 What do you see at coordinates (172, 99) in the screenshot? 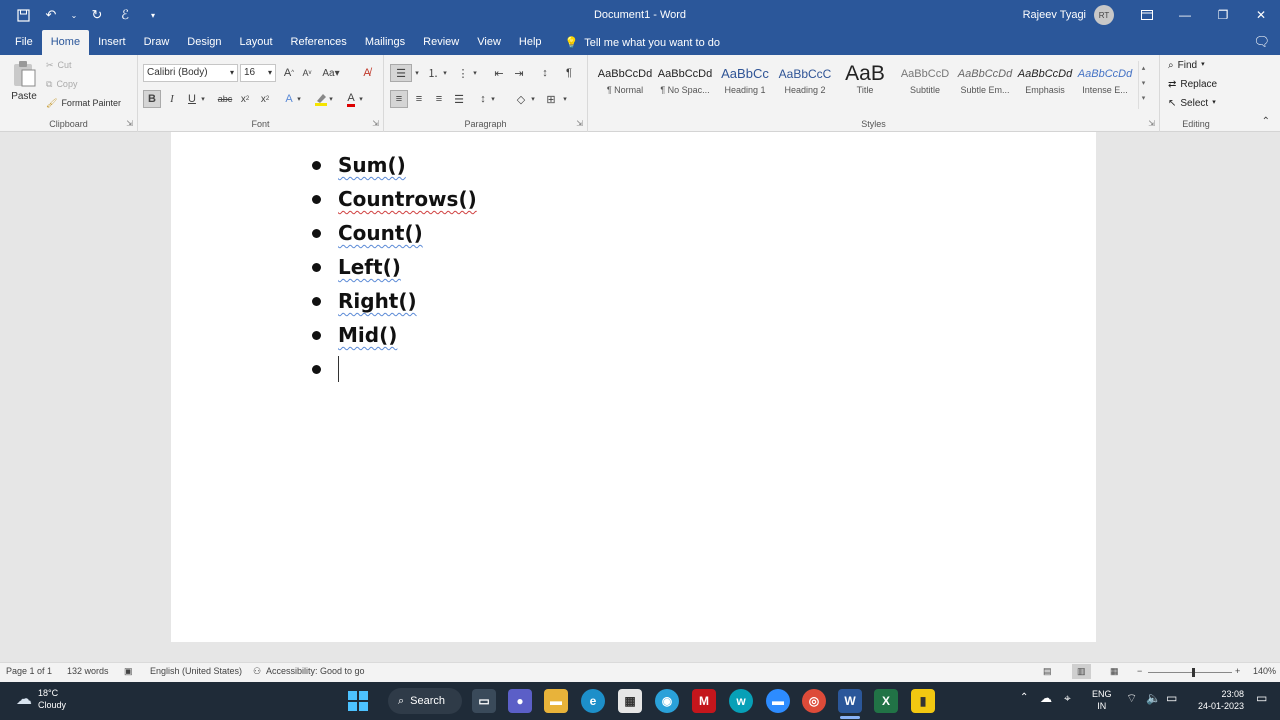
I see `italic-icon: I` at bounding box center [172, 99].